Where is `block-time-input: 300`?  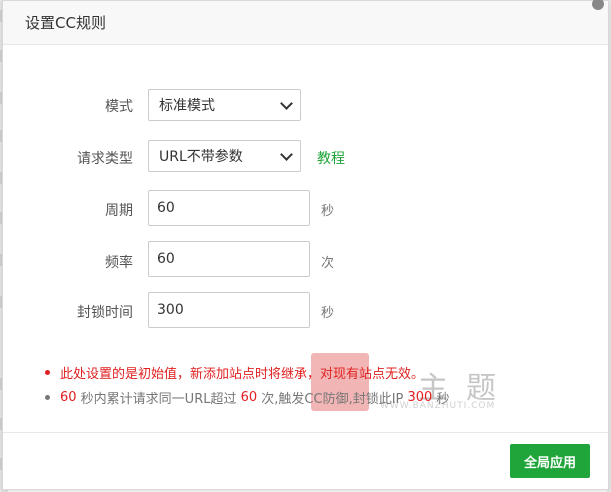 block-time-input: 300 is located at coordinates (229, 310).